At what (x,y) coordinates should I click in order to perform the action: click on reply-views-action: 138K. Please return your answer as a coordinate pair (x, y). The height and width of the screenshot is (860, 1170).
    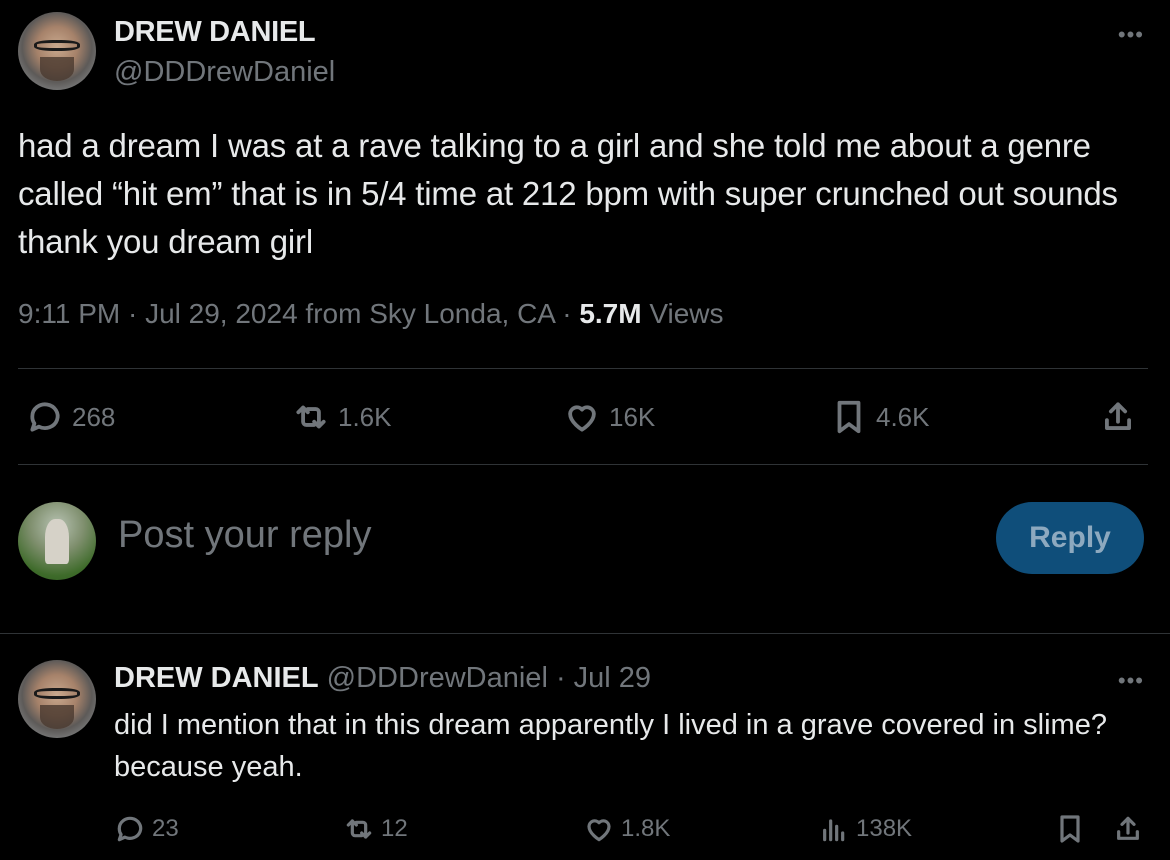
    Looking at the image, I should click on (865, 829).